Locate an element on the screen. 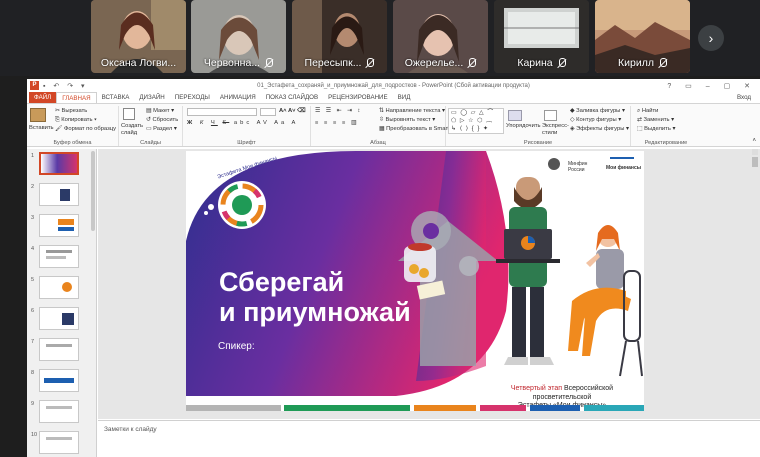  slide-scrollbar is located at coordinates (755, 284).